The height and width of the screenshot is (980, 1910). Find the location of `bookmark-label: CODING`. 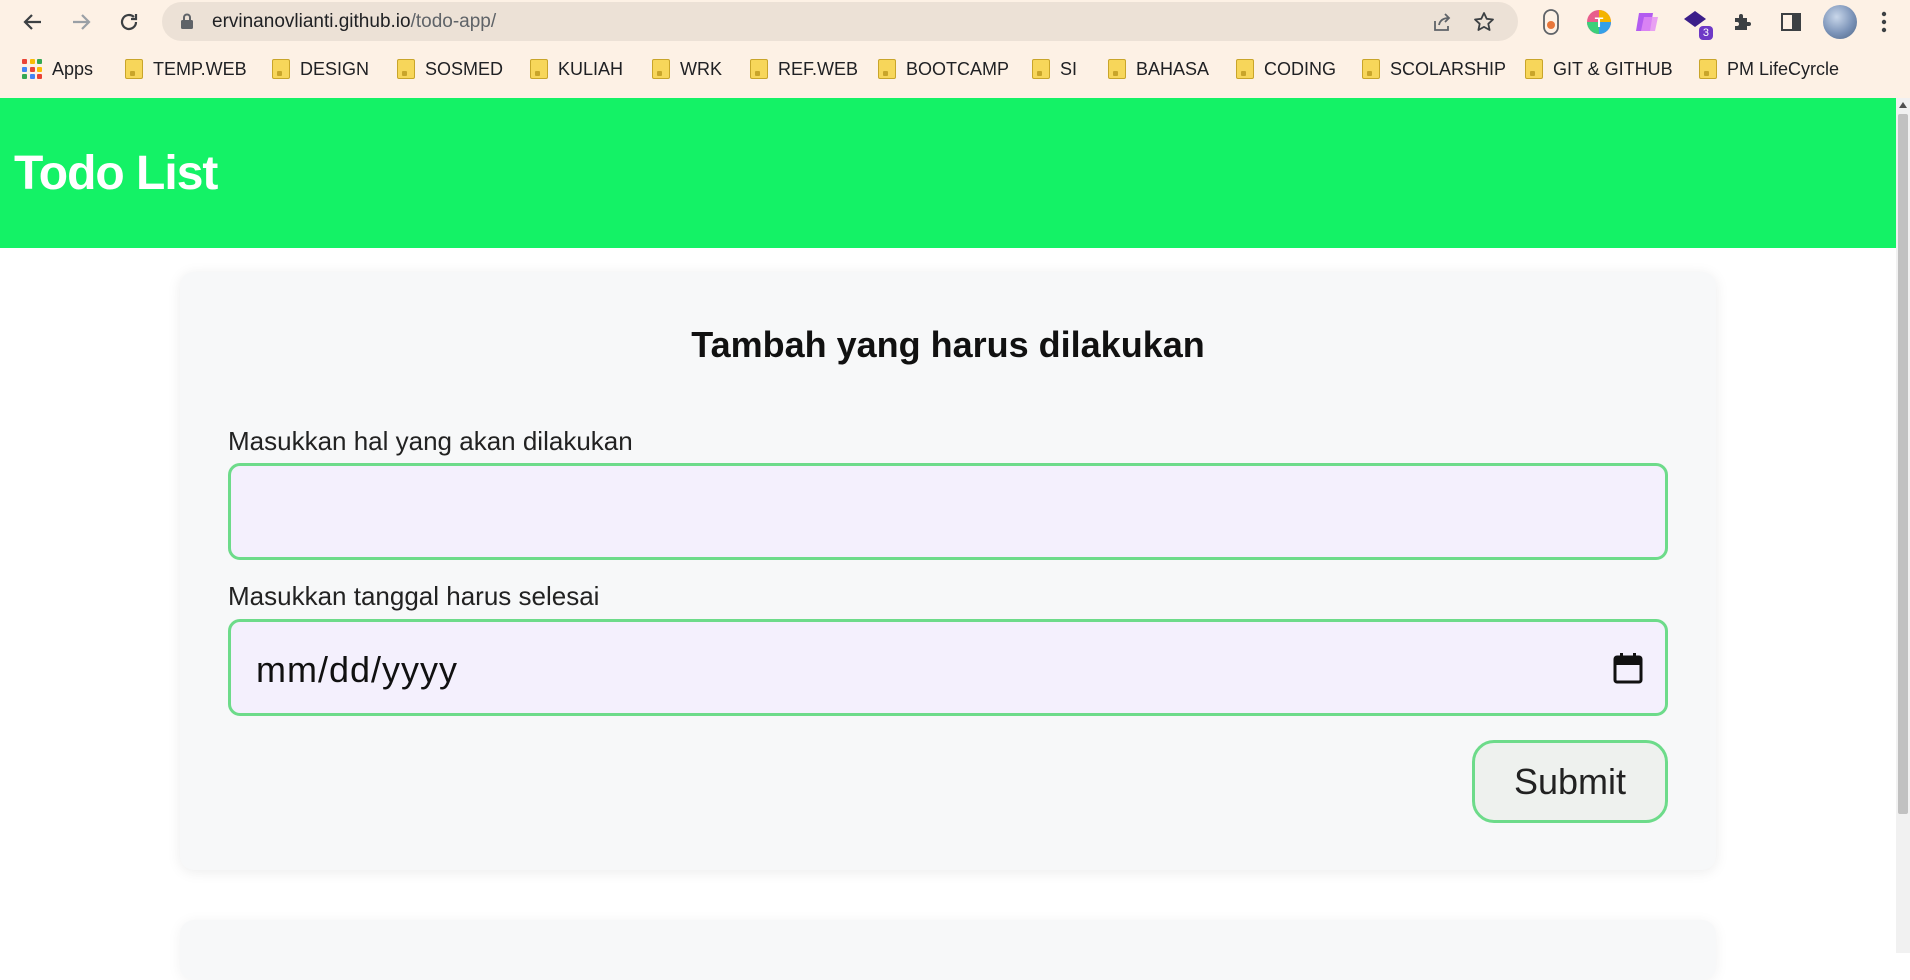

bookmark-label: CODING is located at coordinates (1300, 68).